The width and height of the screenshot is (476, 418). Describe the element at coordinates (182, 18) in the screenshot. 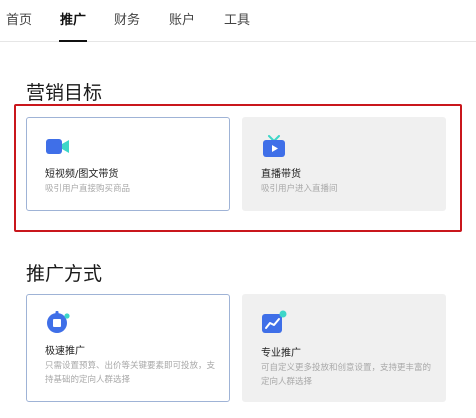

I see `tab-account: 账户` at that location.